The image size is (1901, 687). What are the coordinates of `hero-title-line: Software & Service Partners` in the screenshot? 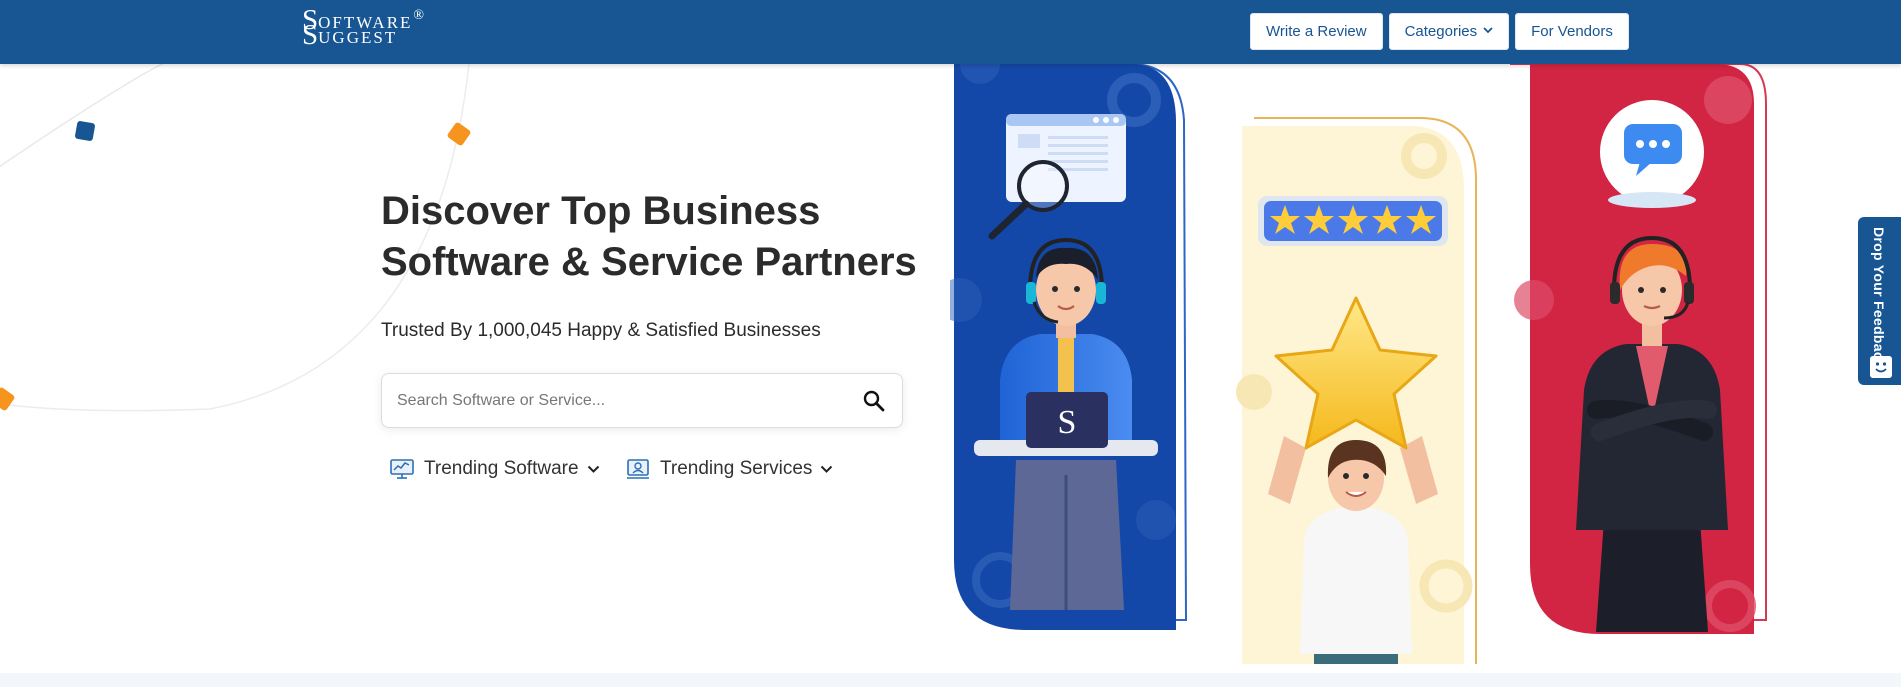 It's located at (649, 262).